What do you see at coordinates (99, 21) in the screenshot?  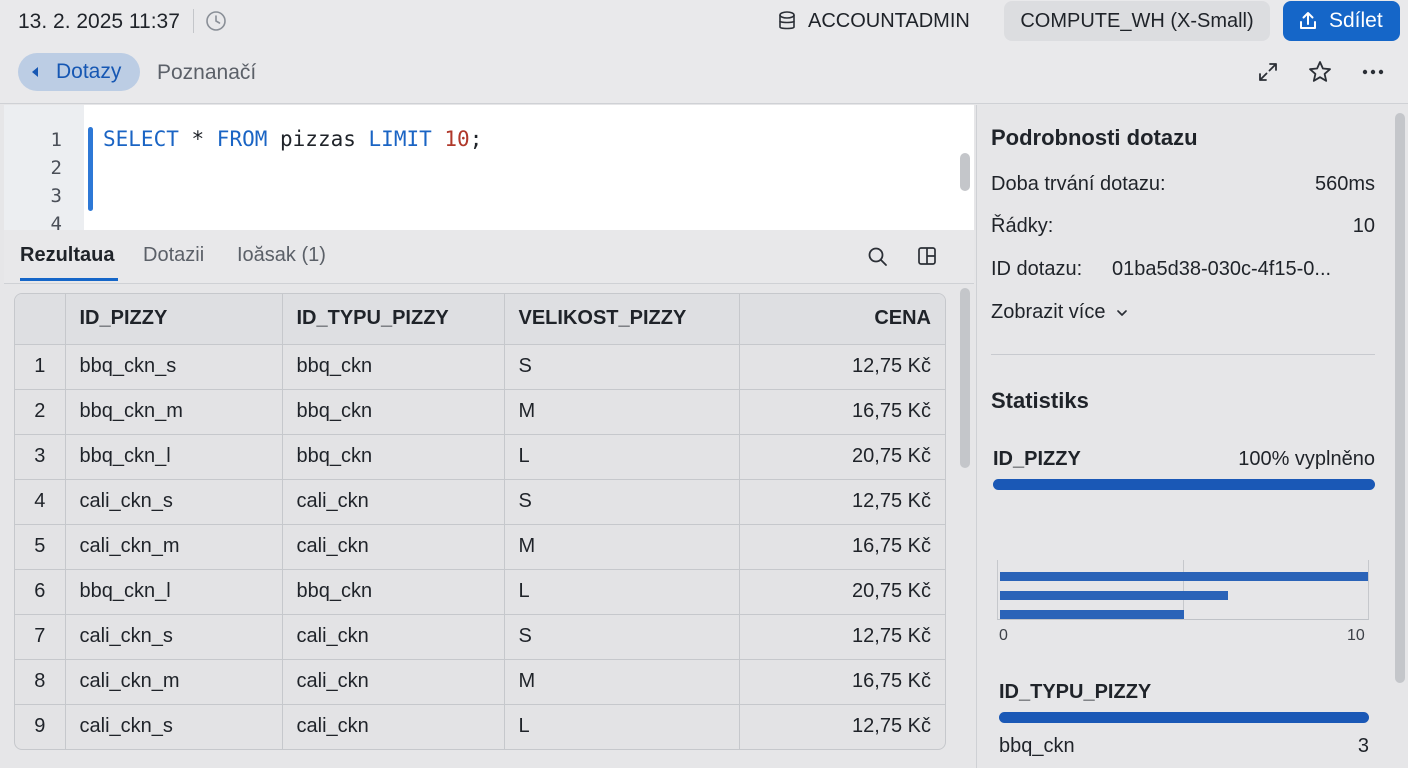 I see `query-timestamp: 13. 2. 2025 11:37` at bounding box center [99, 21].